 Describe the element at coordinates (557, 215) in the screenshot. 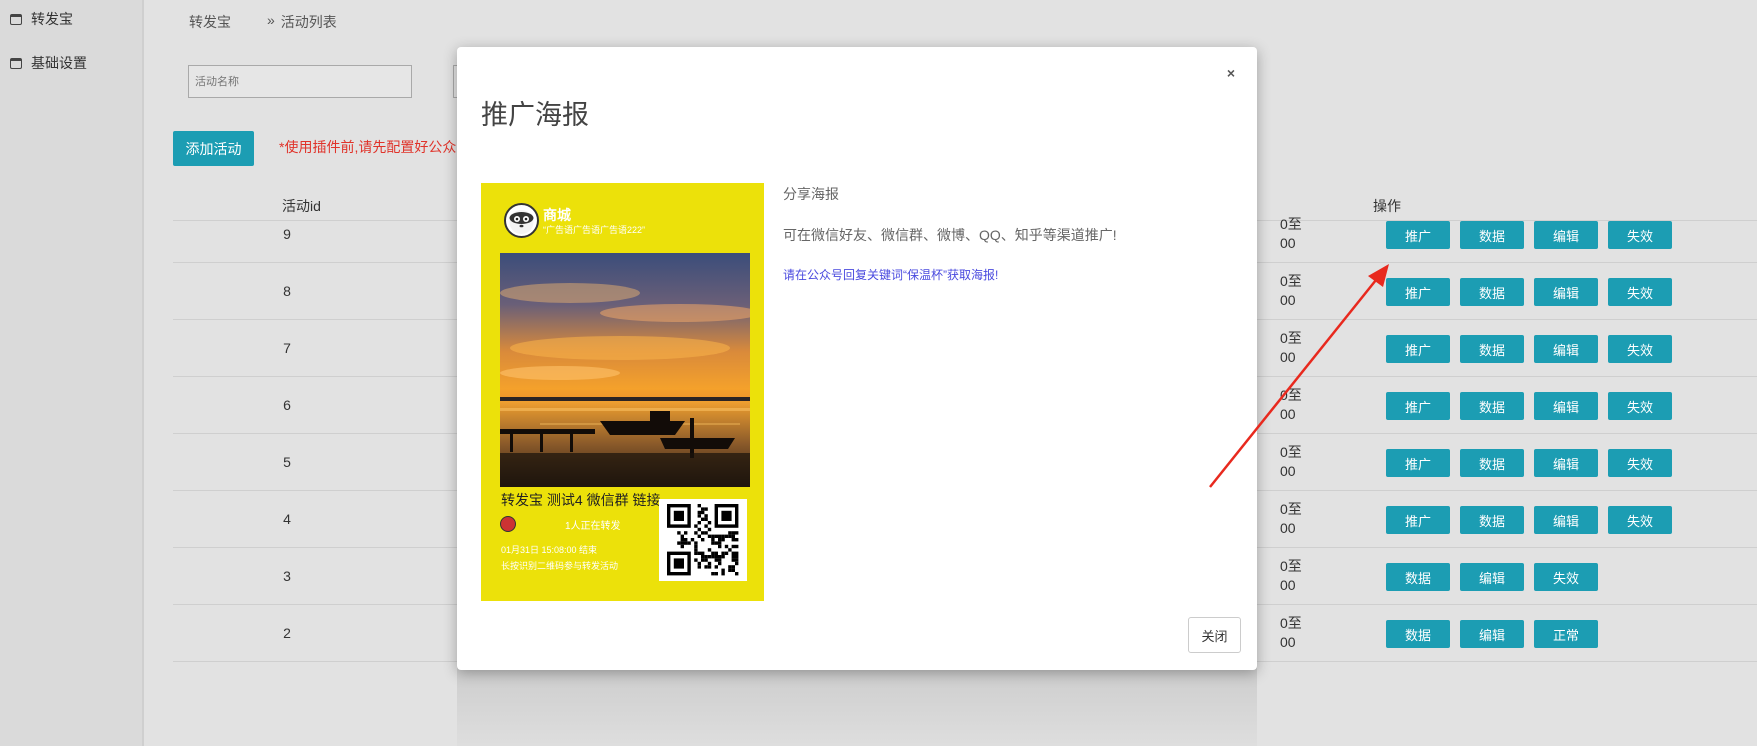

I see `poster-shop-name: 商城` at that location.